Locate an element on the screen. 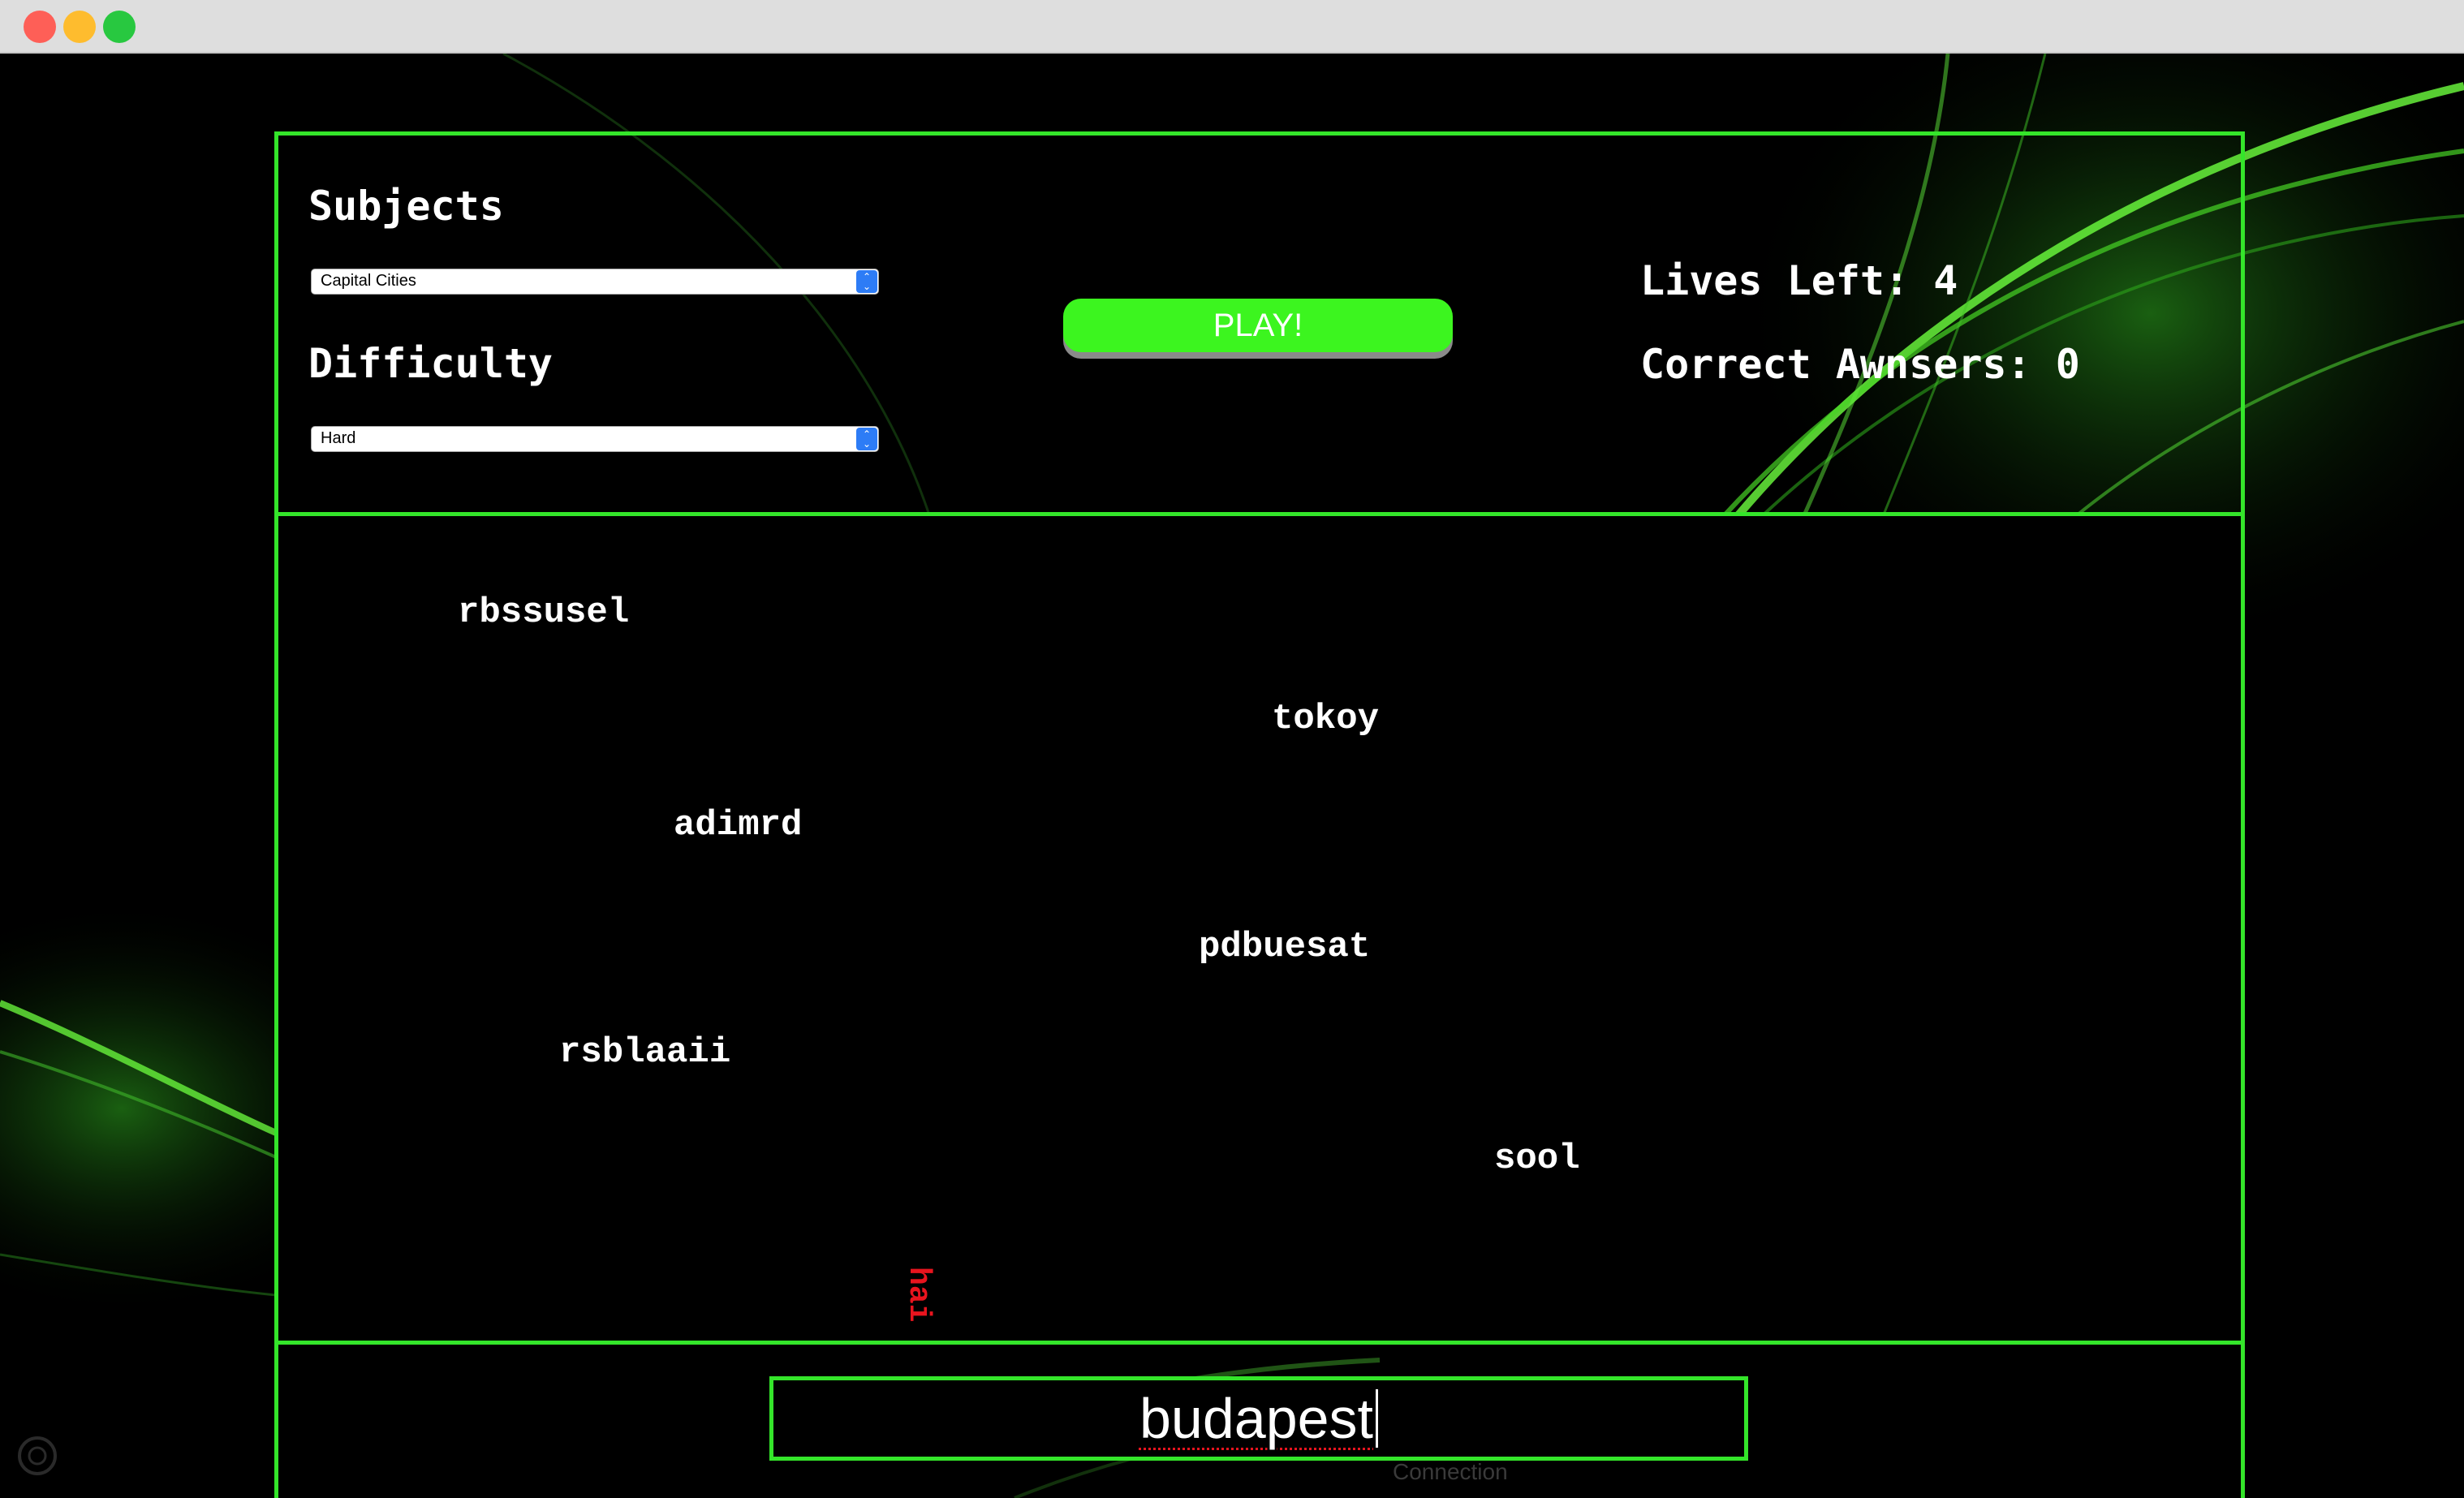  answer-input-value: budapest is located at coordinates (1256, 1418).